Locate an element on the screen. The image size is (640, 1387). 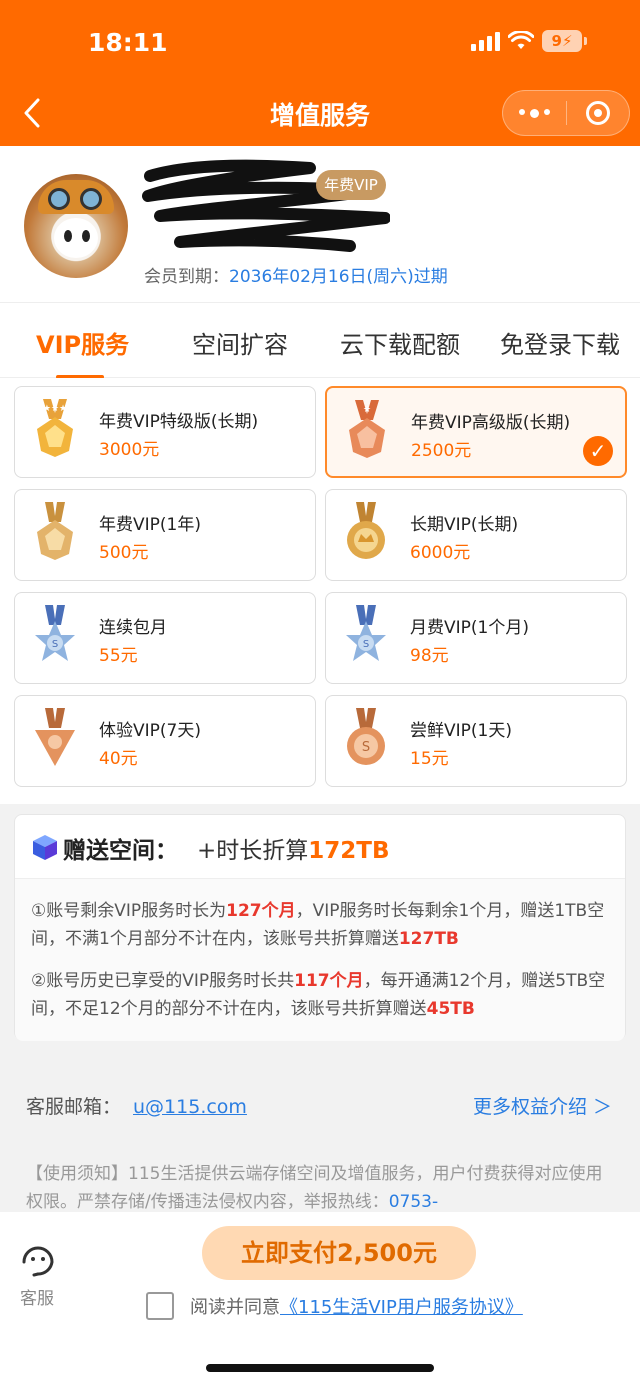
bronze-triangle-medal-icon is located at coordinates (55, 737).